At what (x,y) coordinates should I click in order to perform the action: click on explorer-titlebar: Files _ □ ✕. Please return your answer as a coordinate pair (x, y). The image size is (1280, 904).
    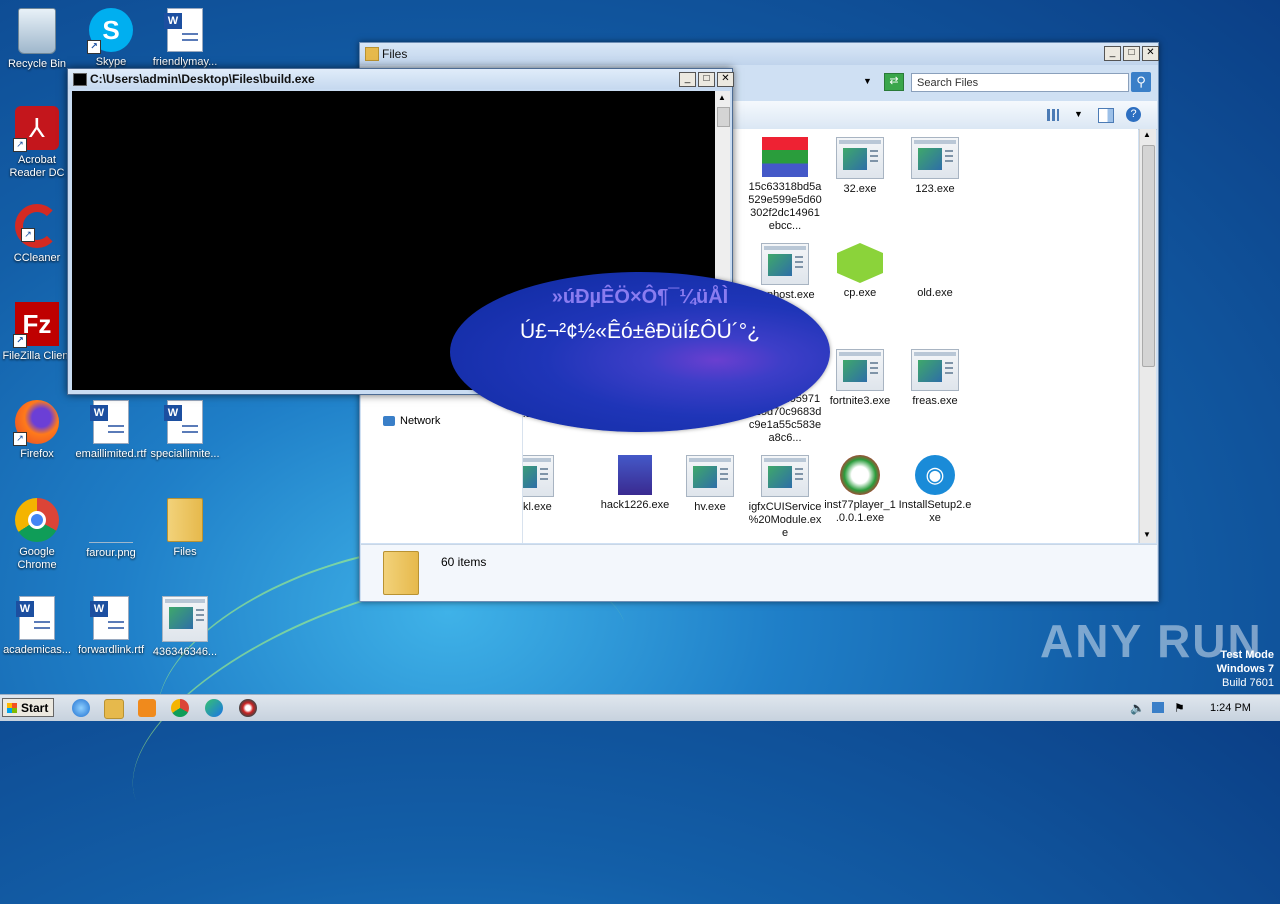
    Looking at the image, I should click on (759, 54).